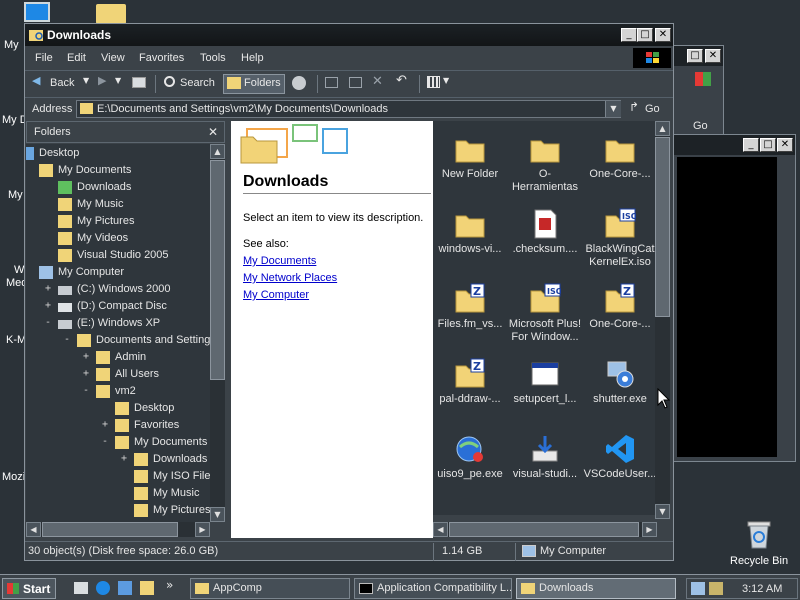  What do you see at coordinates (270, 588) in the screenshot?
I see `taskbar-button-appcomp: AppComp` at bounding box center [270, 588].